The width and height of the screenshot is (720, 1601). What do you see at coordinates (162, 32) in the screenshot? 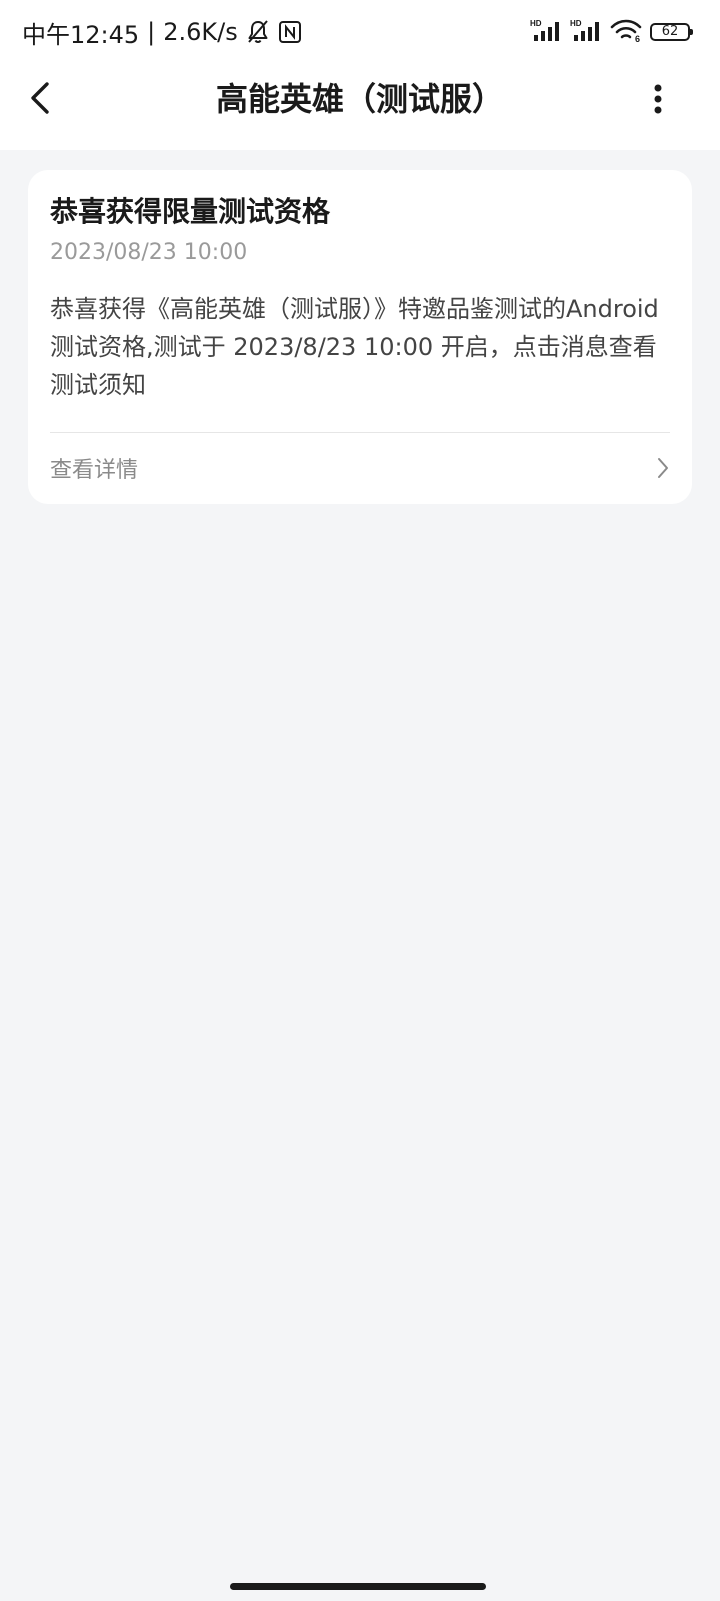
I see `status-left: 中午12:45 | 2.6K/s` at bounding box center [162, 32].